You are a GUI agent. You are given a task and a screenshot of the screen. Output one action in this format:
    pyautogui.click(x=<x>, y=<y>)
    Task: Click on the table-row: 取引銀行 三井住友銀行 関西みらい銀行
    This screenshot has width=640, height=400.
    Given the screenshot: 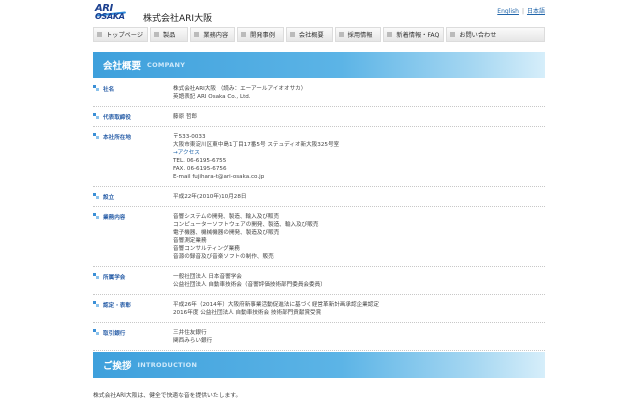 What is the action you would take?
    pyautogui.click(x=319, y=337)
    